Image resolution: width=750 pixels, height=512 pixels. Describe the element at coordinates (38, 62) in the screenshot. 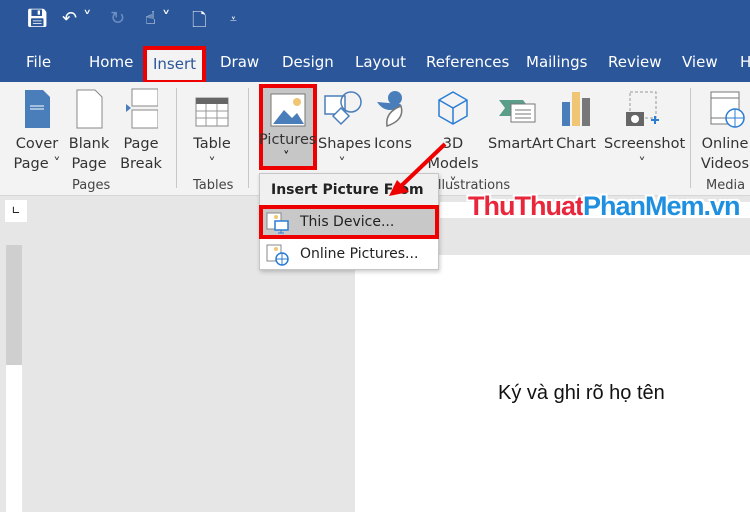

I see `tab-file: File` at that location.